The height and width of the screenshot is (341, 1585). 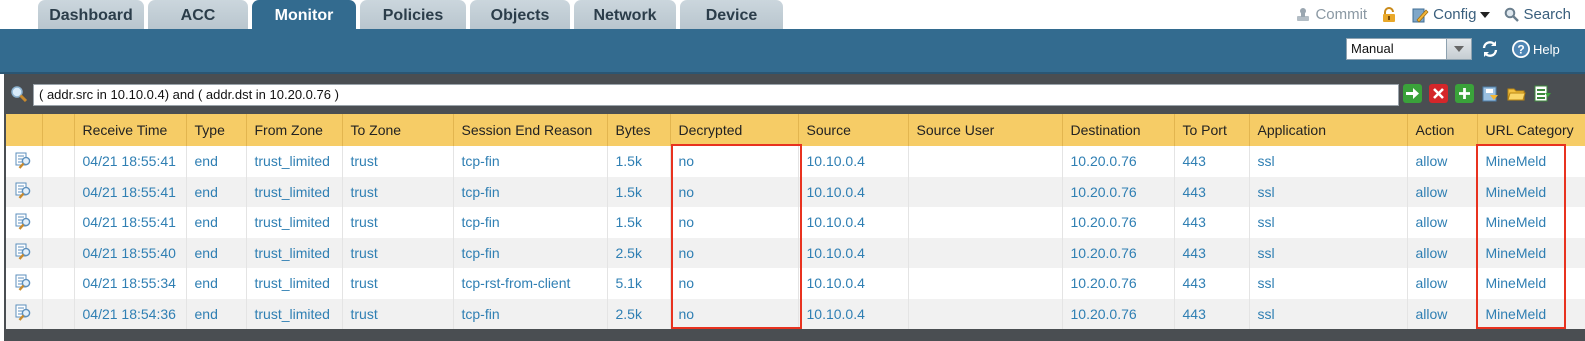 What do you see at coordinates (198, 14) in the screenshot?
I see `tab-acc: ACC` at bounding box center [198, 14].